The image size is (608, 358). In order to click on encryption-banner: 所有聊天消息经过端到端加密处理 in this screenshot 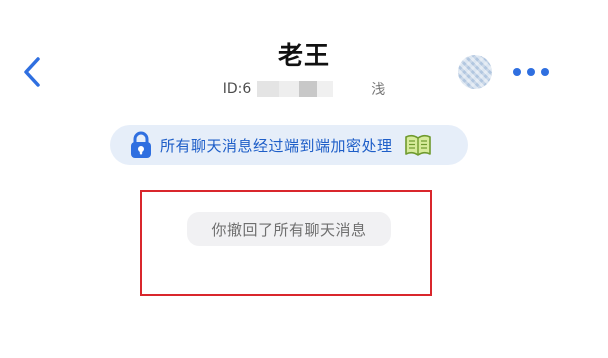, I will do `click(289, 145)`.